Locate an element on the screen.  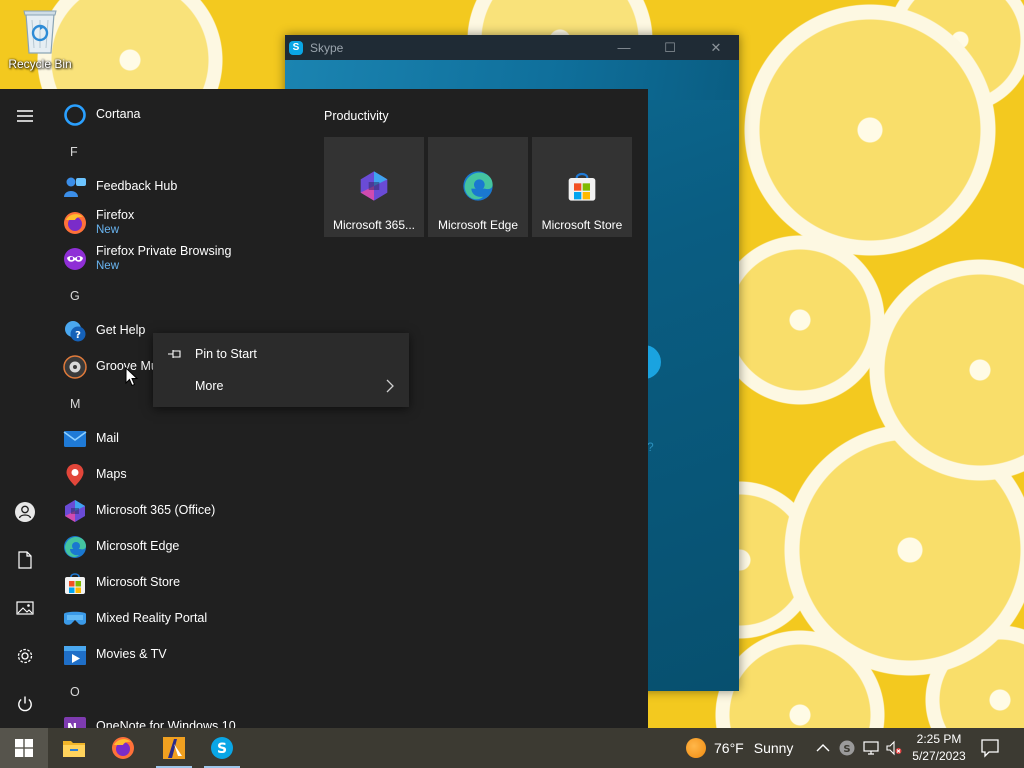
firefox-private-icon is located at coordinates (75, 259).